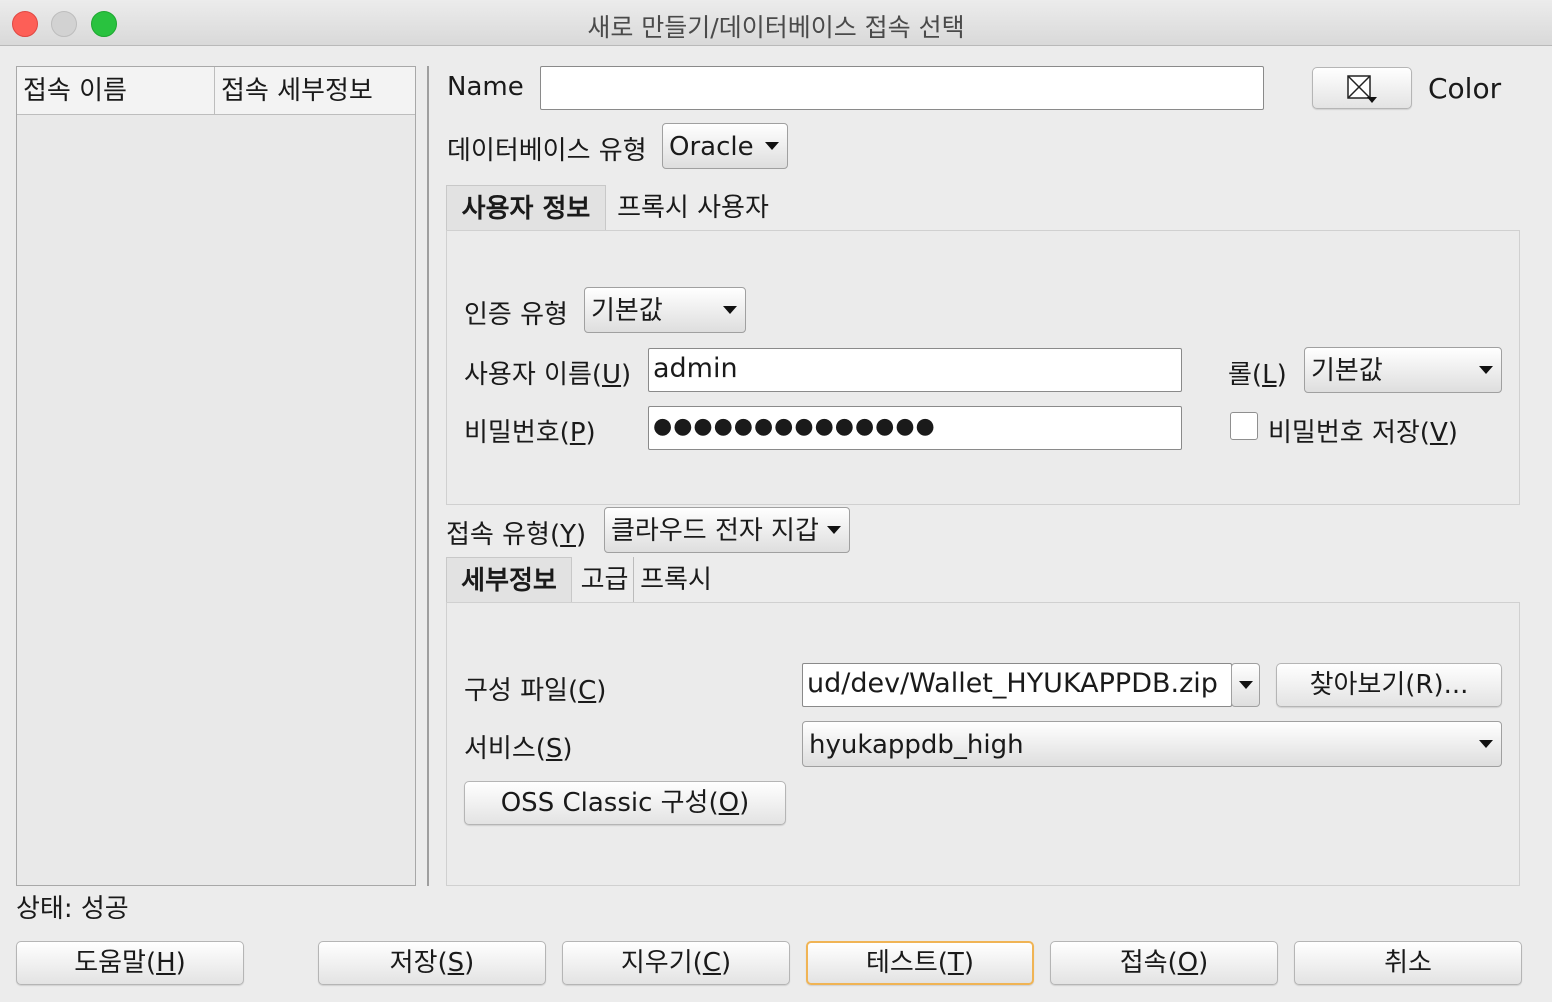 The width and height of the screenshot is (1552, 1002). Describe the element at coordinates (130, 963) in the screenshot. I see `help-button: 도움말(H)` at that location.